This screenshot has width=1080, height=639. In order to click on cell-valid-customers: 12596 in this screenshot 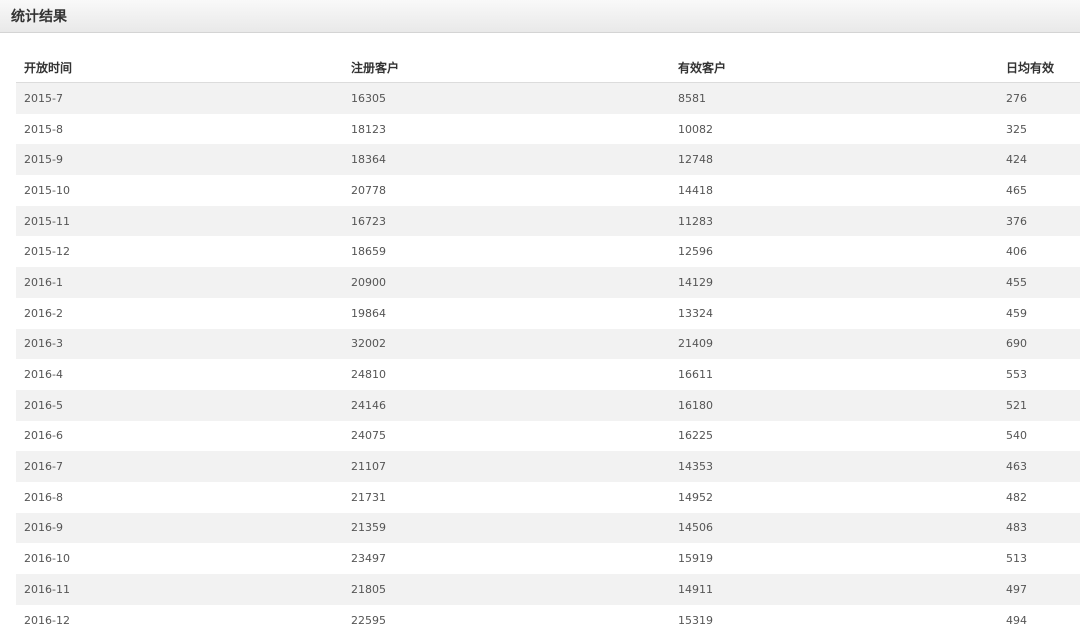, I will do `click(695, 252)`.